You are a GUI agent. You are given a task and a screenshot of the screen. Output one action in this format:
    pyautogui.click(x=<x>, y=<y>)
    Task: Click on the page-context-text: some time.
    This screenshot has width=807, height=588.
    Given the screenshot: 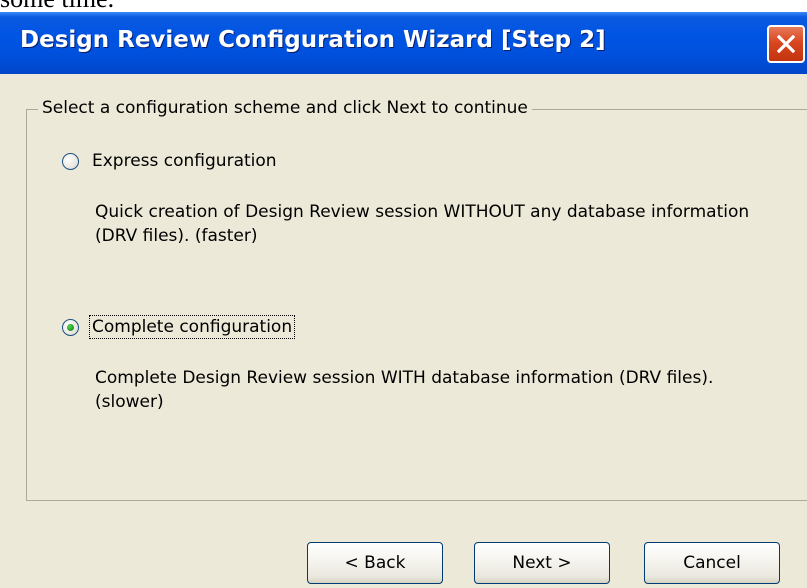 What is the action you would take?
    pyautogui.click(x=57, y=6)
    